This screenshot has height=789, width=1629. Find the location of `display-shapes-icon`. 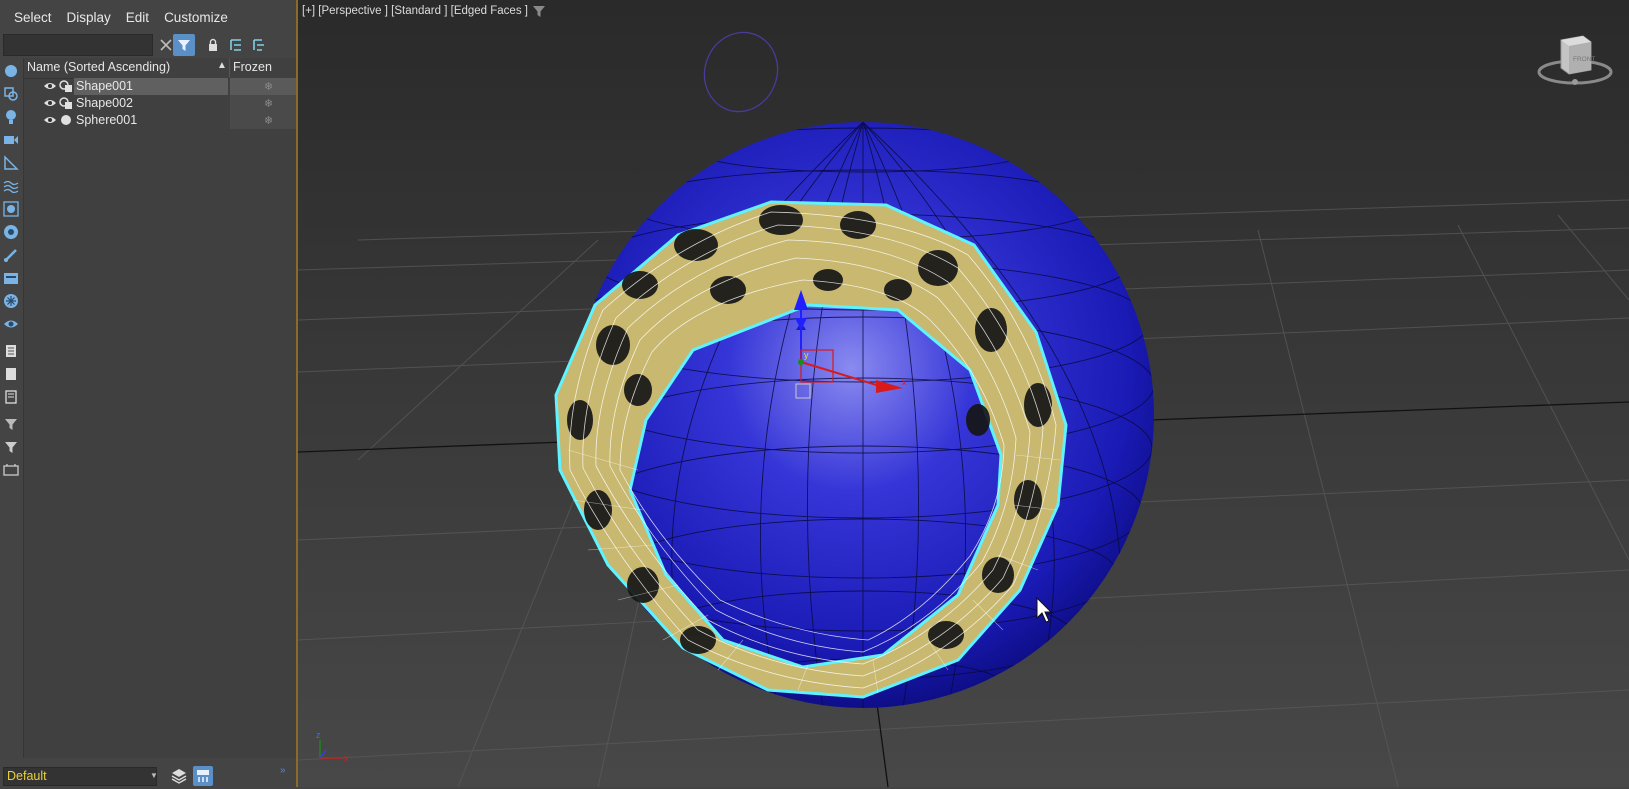

display-shapes-icon is located at coordinates (10, 93).